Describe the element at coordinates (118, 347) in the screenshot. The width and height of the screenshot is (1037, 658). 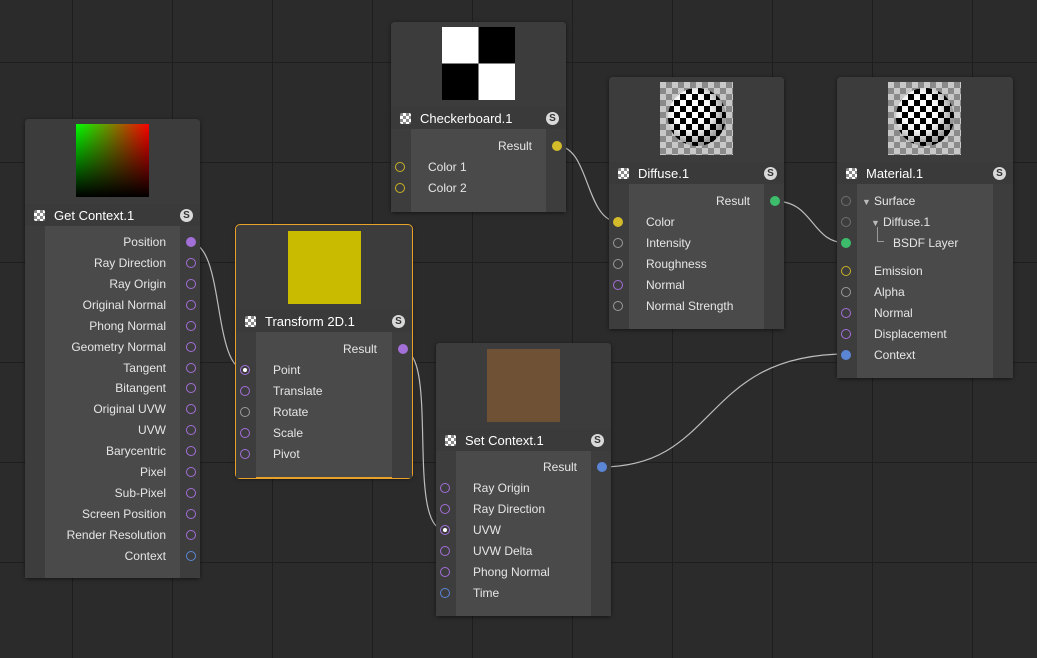
I see `output-label: Geometry Normal` at that location.